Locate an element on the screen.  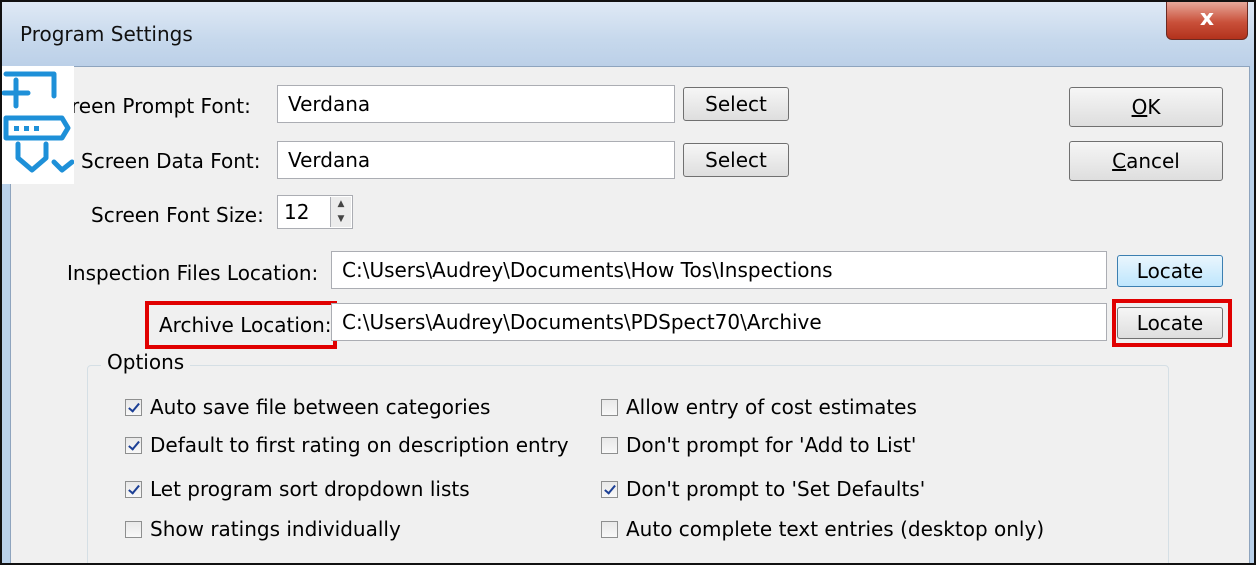
screen-font-size-label: Screen Font Size: is located at coordinates (177, 215).